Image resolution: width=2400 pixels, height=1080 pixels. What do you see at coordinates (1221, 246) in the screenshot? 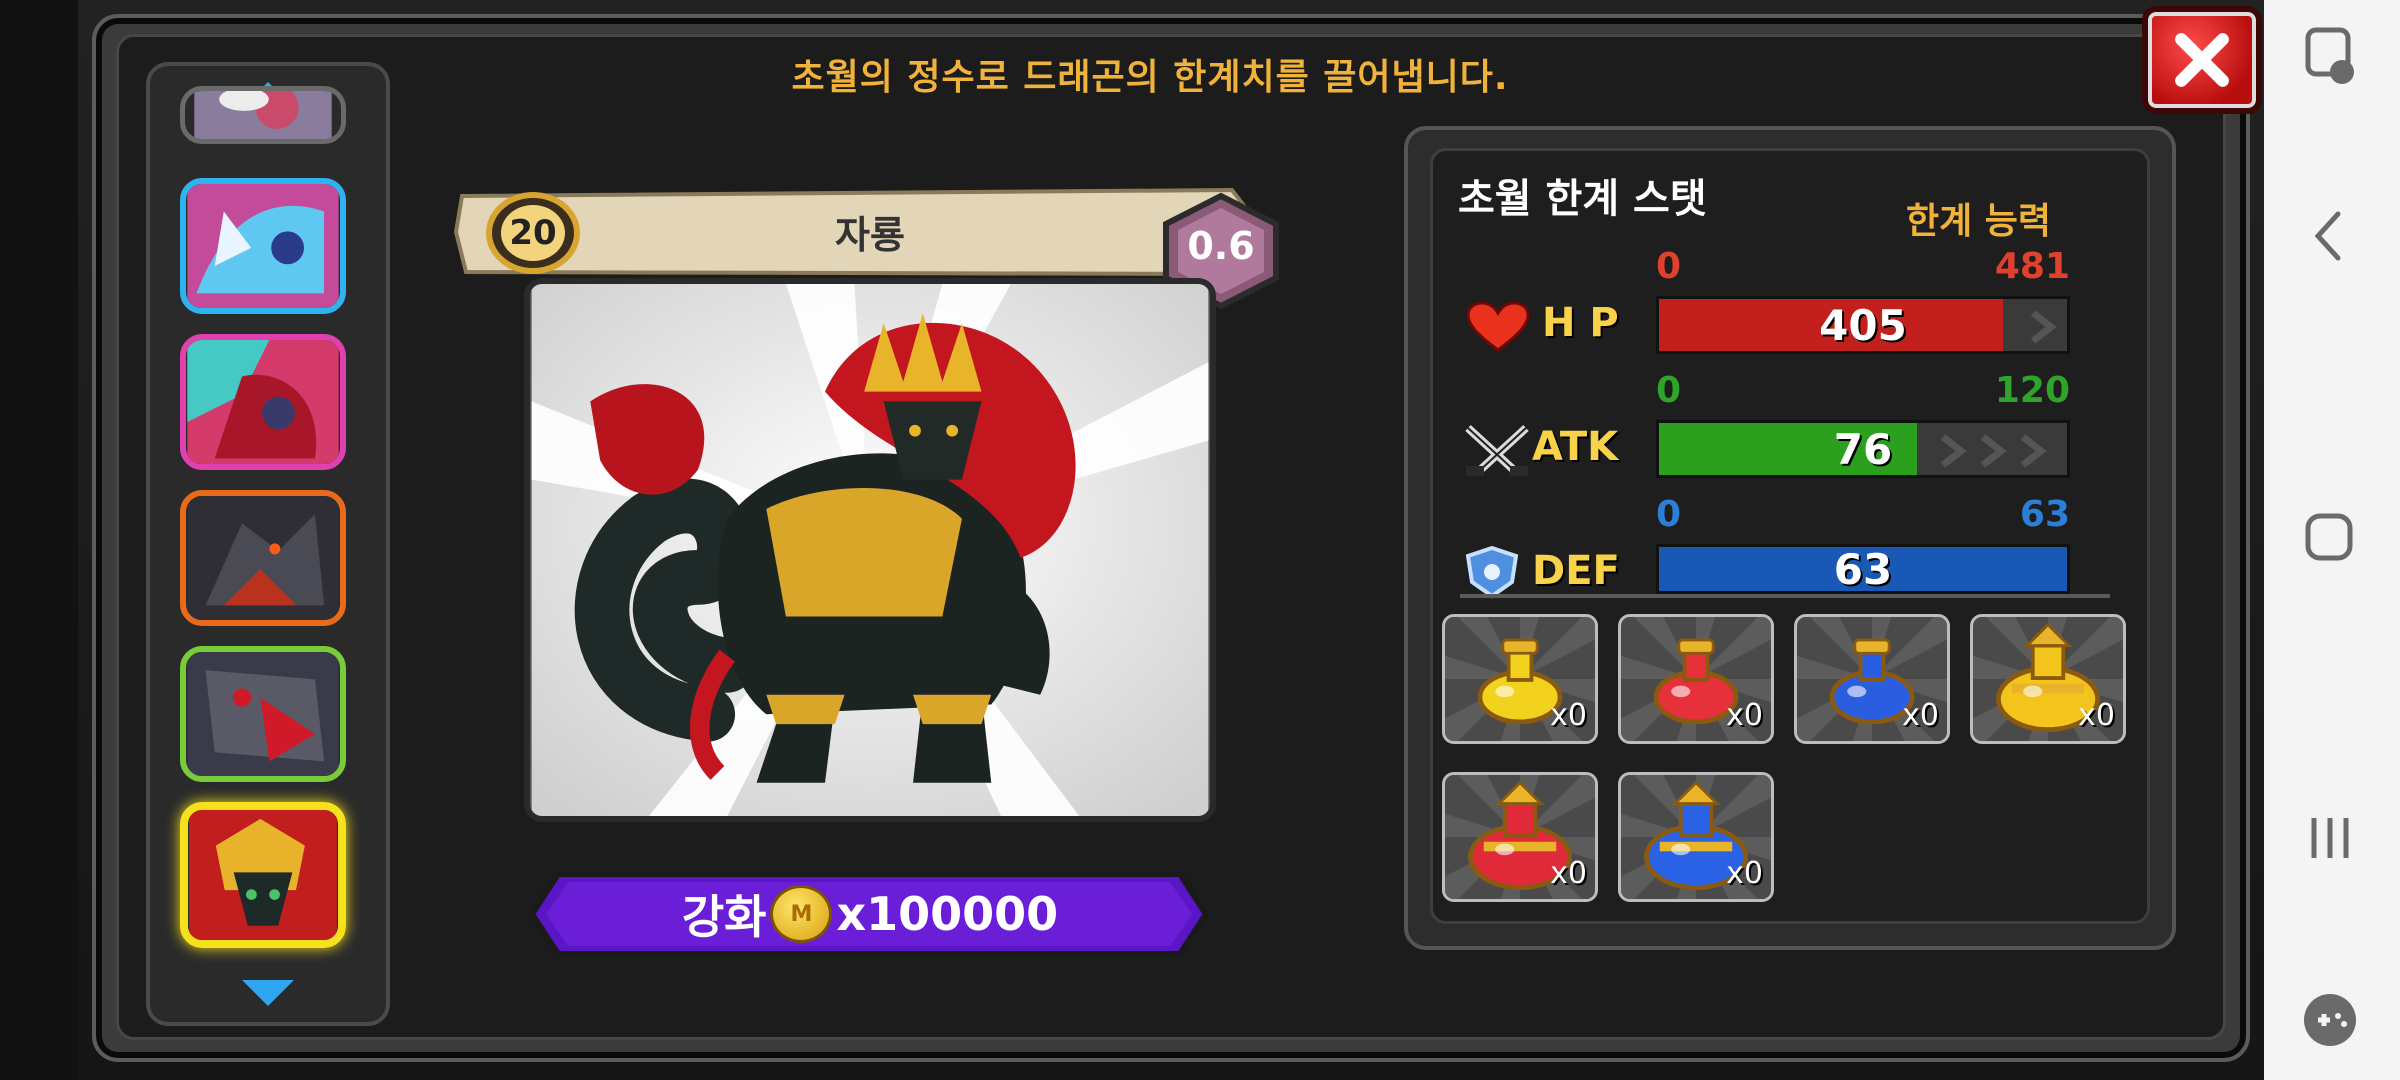
I see `grade-value: 0.6` at bounding box center [1221, 246].